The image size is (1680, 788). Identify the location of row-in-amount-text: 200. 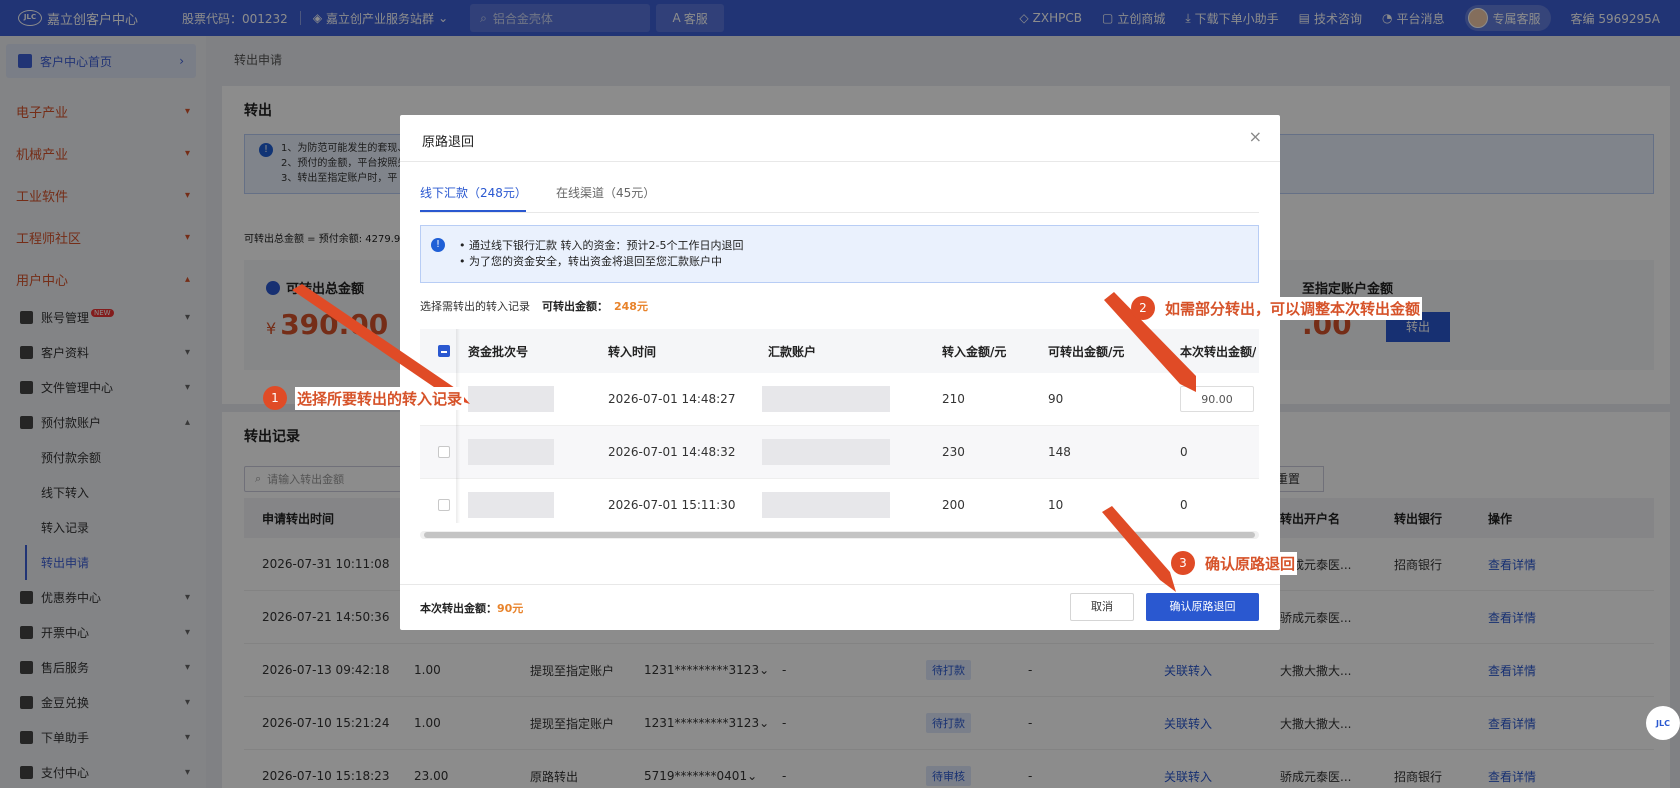
(953, 505).